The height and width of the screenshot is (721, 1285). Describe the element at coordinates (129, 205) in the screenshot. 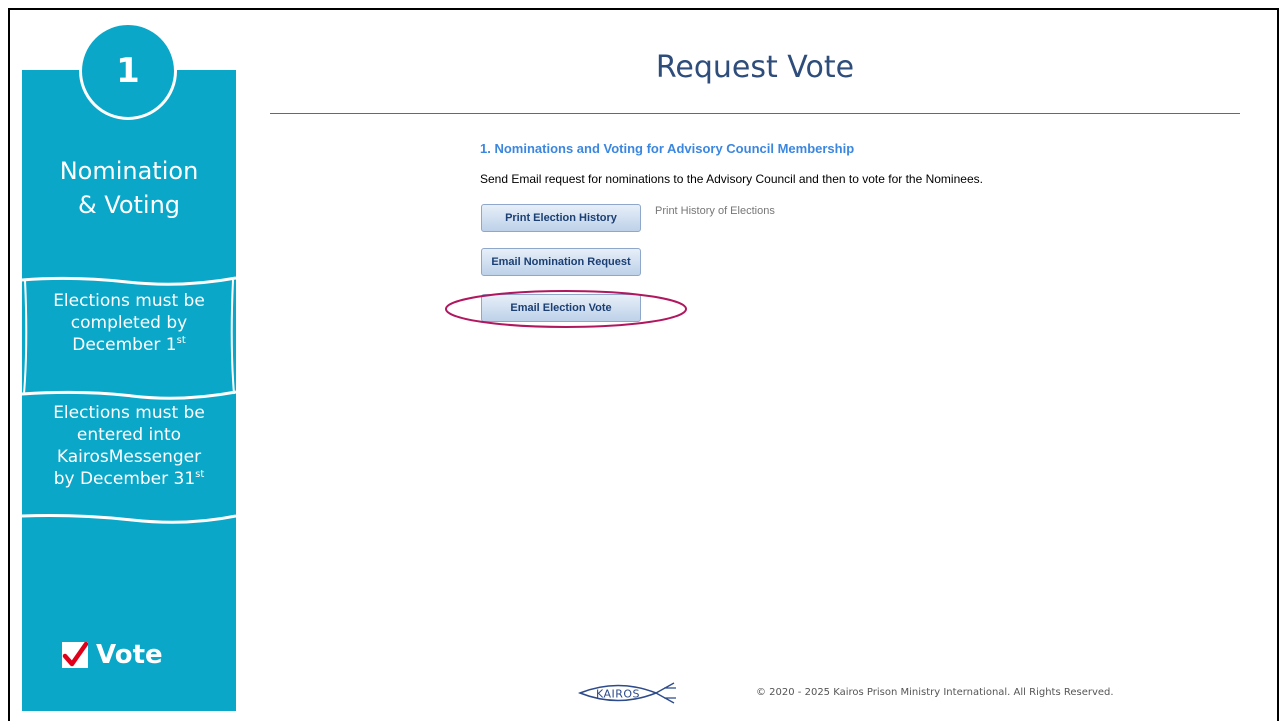

I see `sidebar-title-line2: & Voting` at that location.